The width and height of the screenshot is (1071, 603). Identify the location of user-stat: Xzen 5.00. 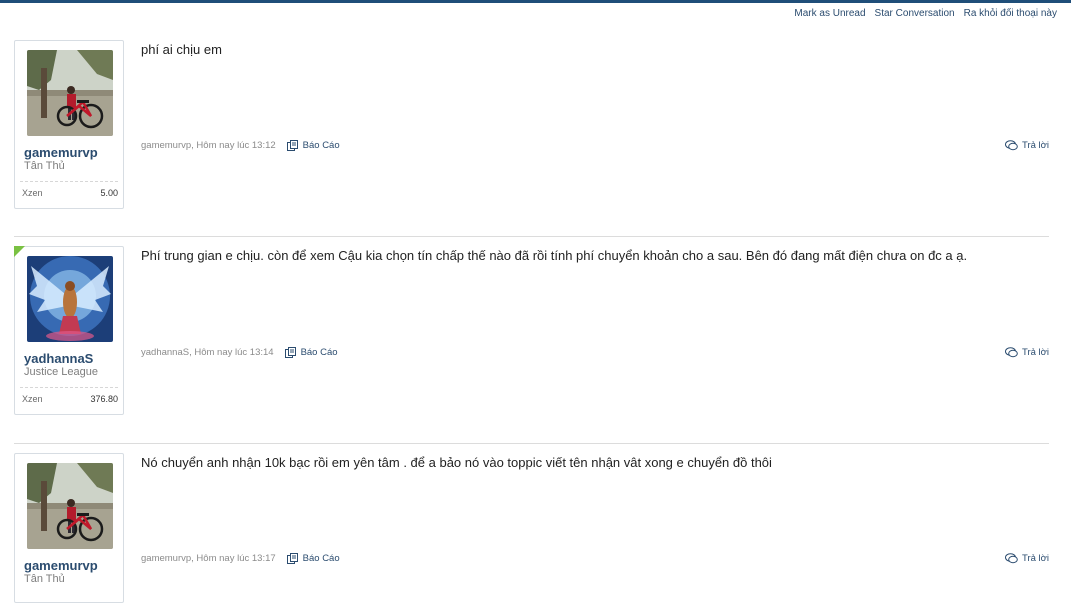
(69, 191).